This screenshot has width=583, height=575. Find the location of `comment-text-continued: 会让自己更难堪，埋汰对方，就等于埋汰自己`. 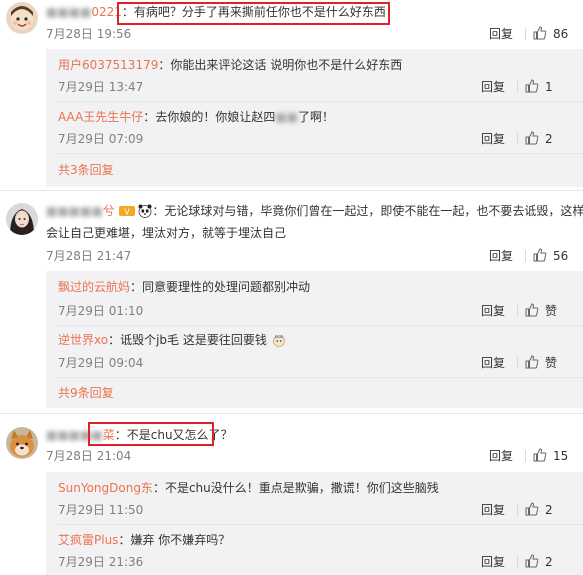

comment-text-continued: 会让自己更难堪，埋汰对方，就等于埋汰自己 is located at coordinates (166, 233).